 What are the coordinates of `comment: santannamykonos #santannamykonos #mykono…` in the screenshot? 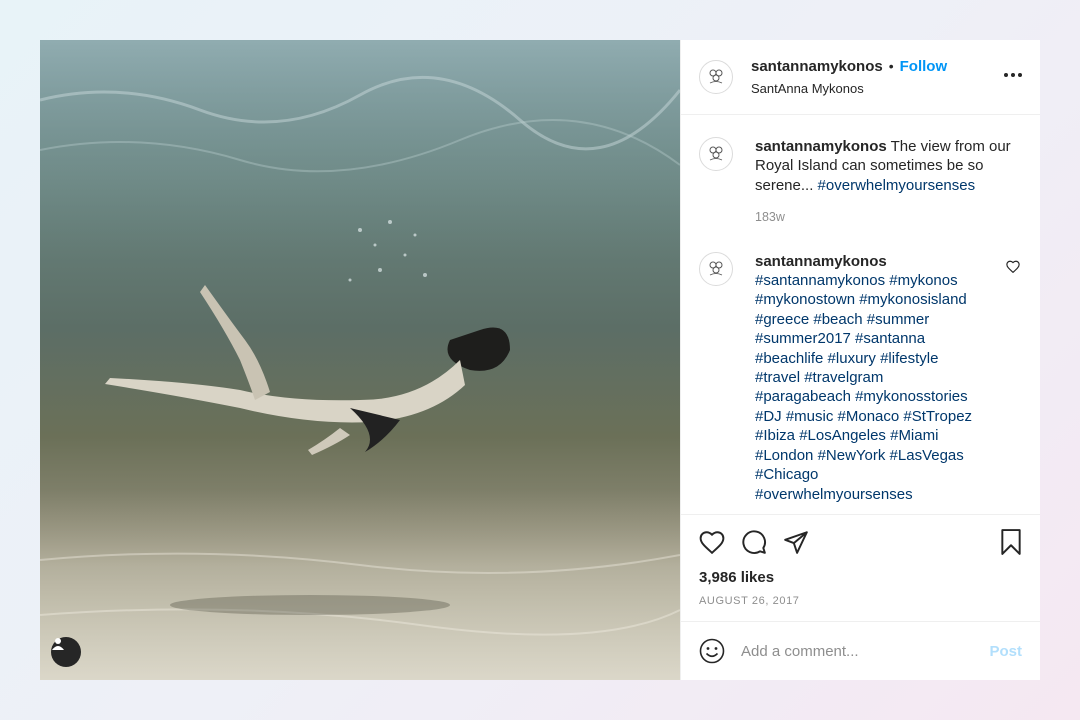 It's located at (860, 377).